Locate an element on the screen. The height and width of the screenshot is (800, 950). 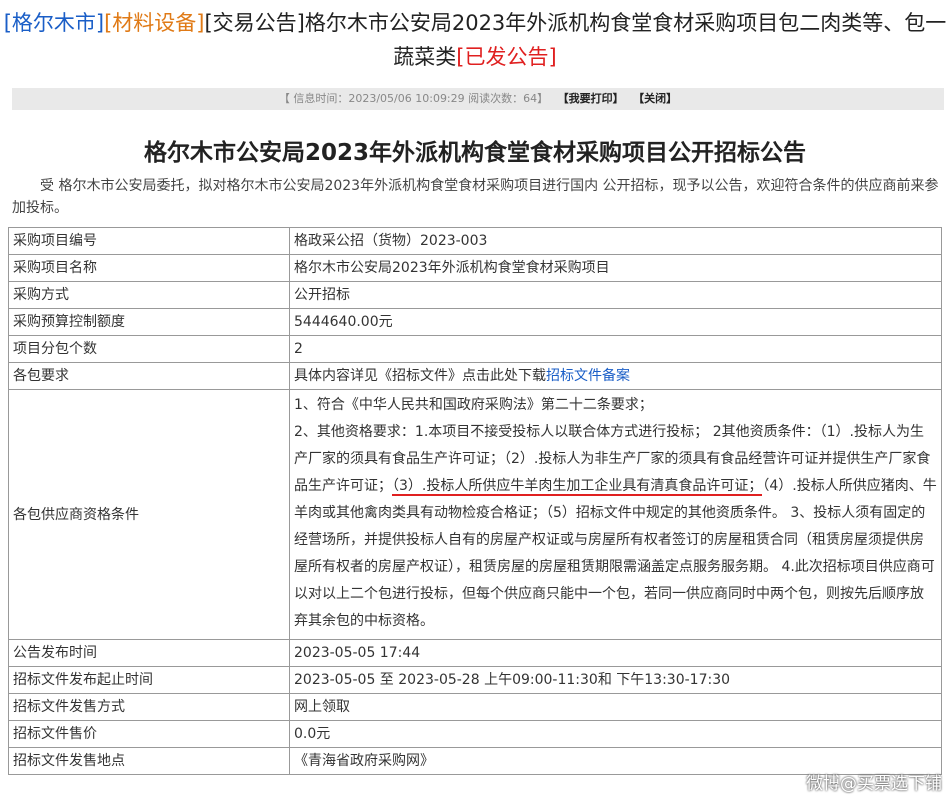
weibo-watermark: 微博@买票选下铺 is located at coordinates (874, 784).